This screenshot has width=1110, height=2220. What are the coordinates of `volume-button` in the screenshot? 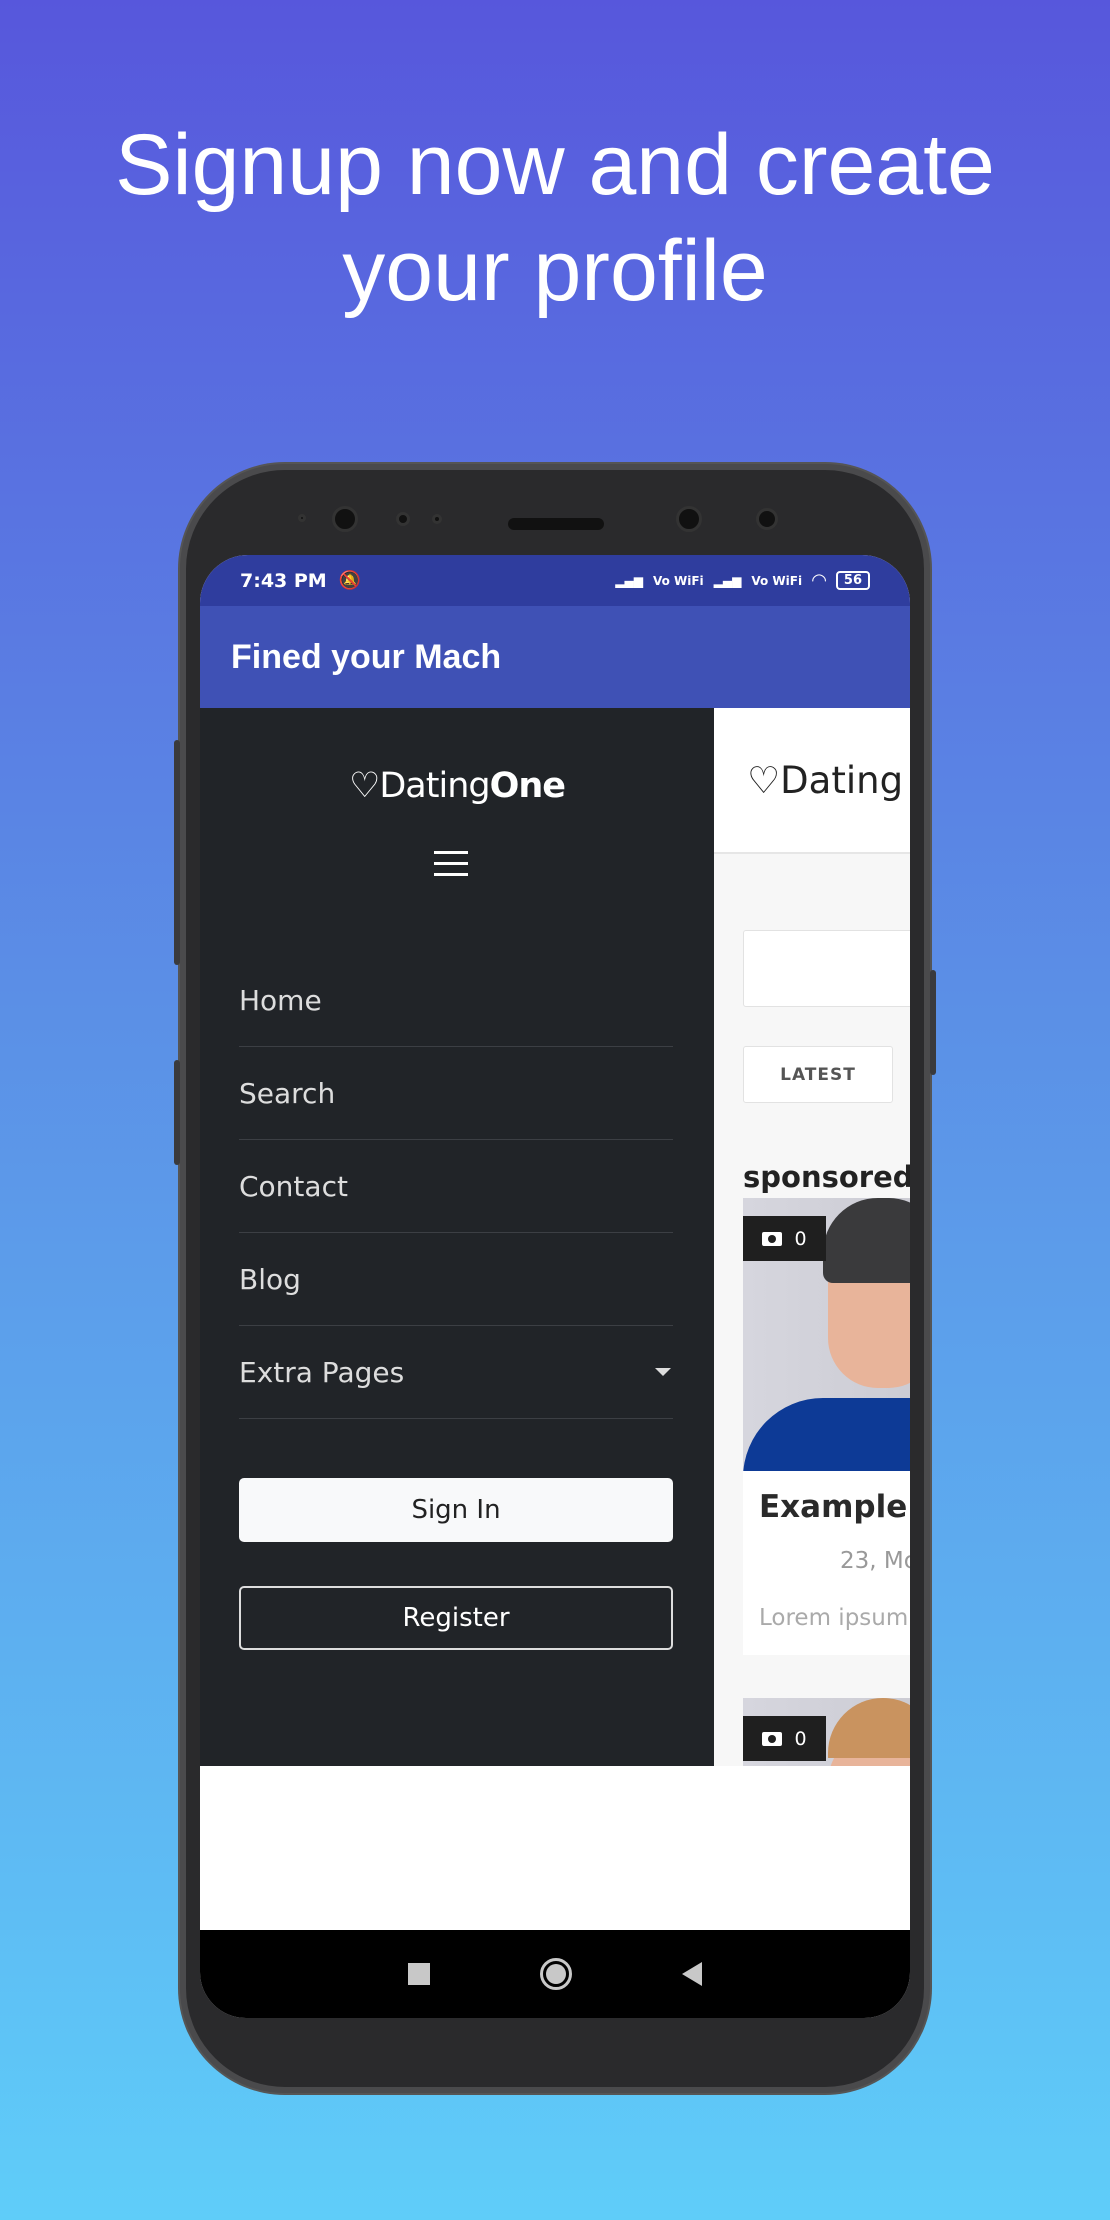 It's located at (177, 852).